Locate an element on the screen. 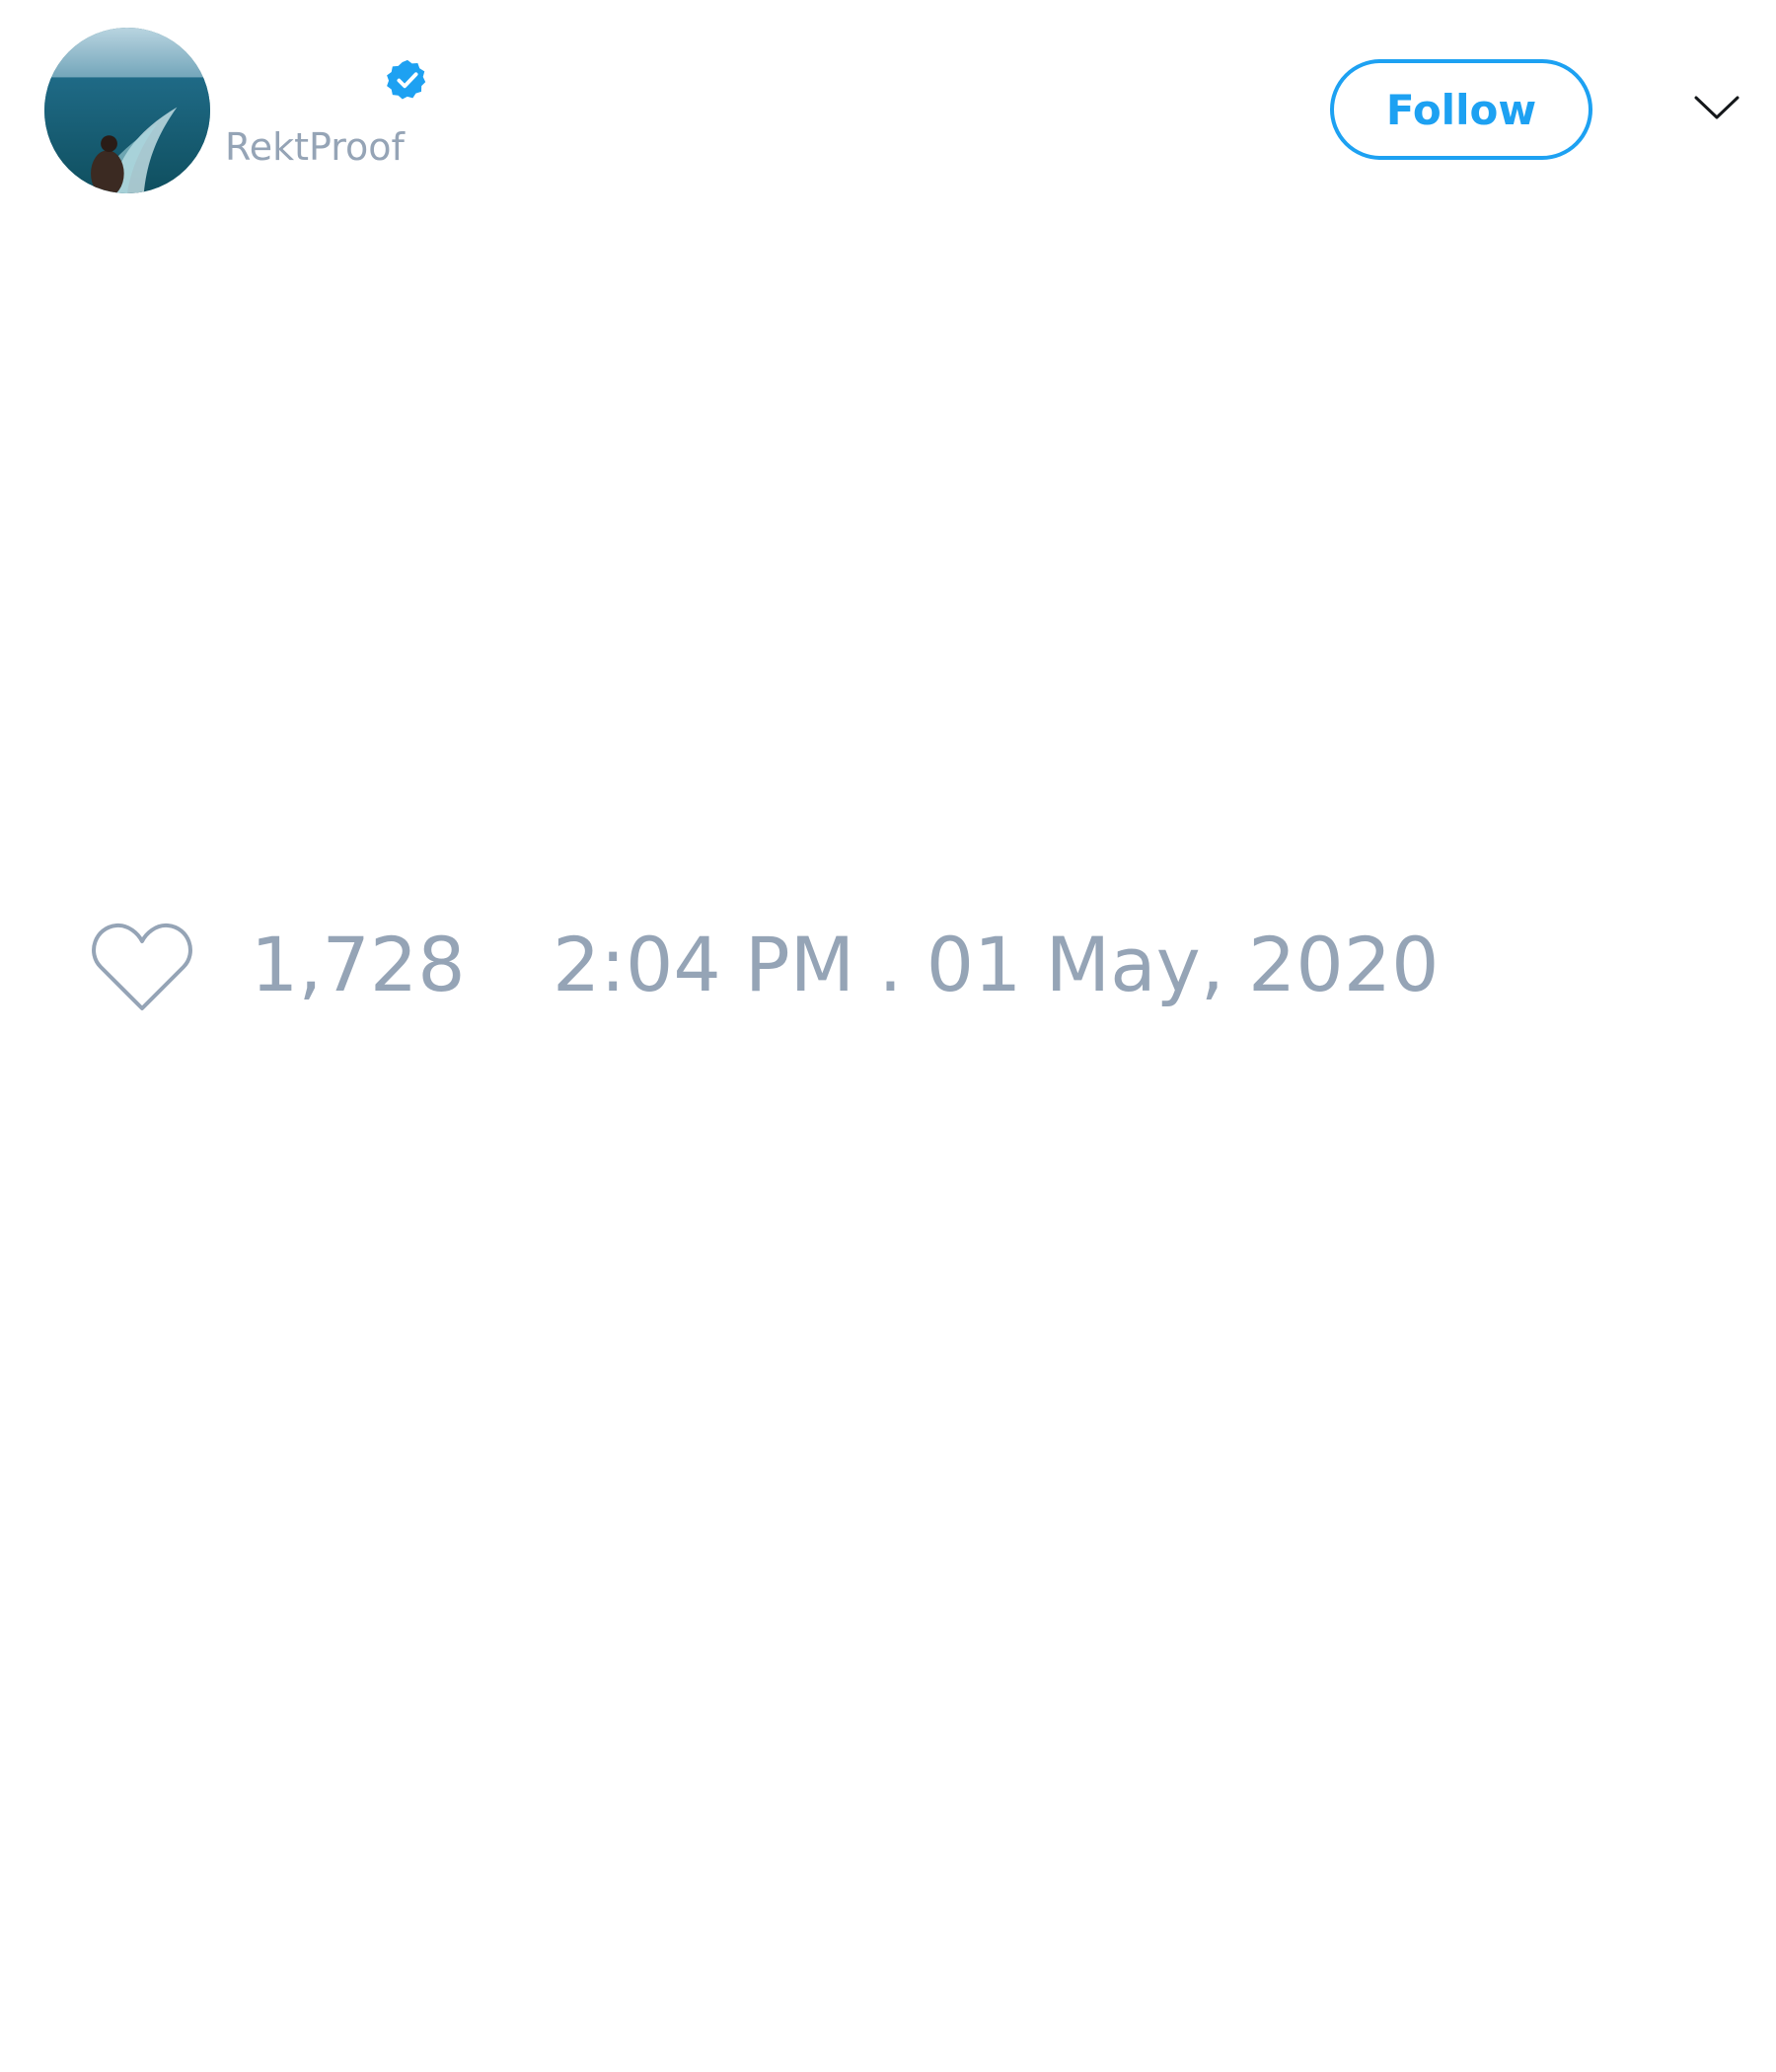  chevron-down-icon is located at coordinates (1717, 108).